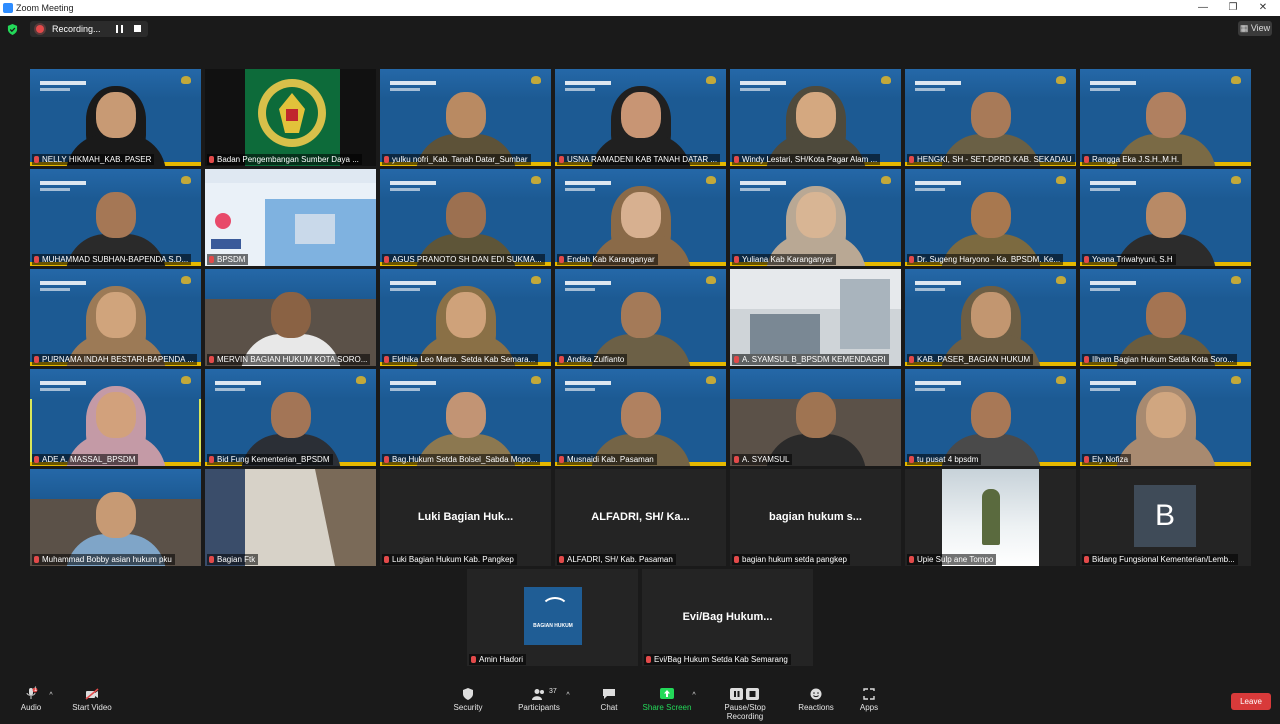  Describe the element at coordinates (815, 317) in the screenshot. I see `participant-tile-a-syamsul-b-bpsdm-kemendagri: A. SYAMSUL B_BPSDM KEMENDAGRI` at that location.